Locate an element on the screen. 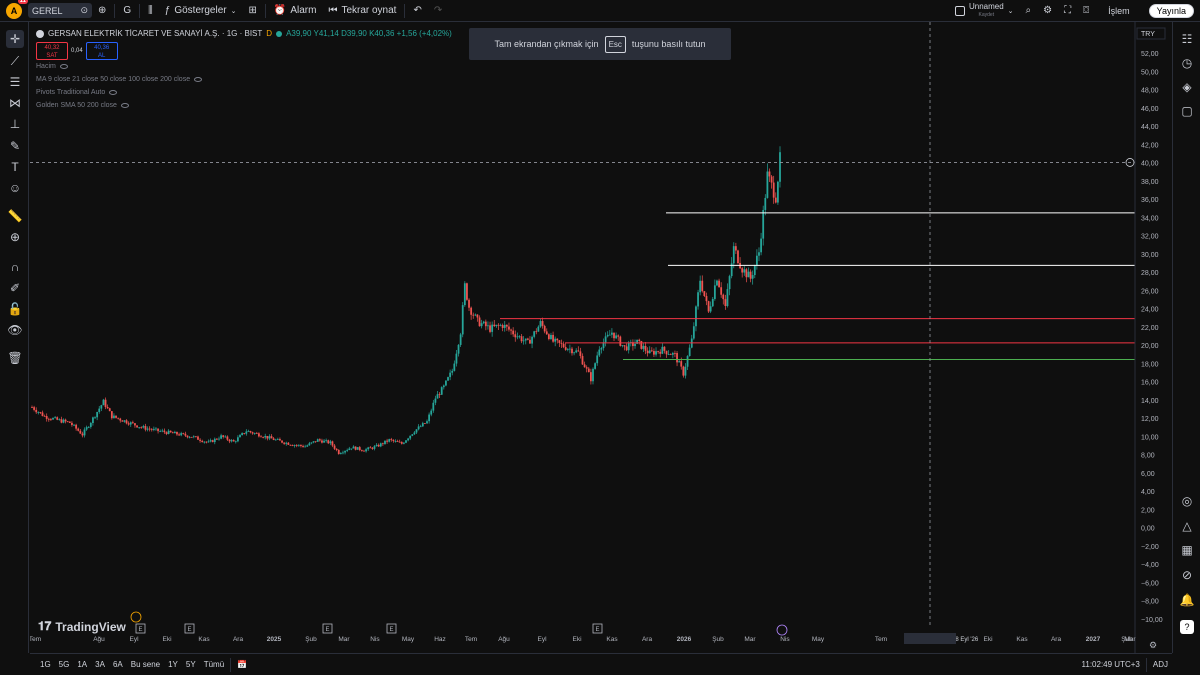 This screenshot has width=1200, height=675. timeframe-3: 3A is located at coordinates (100, 664).